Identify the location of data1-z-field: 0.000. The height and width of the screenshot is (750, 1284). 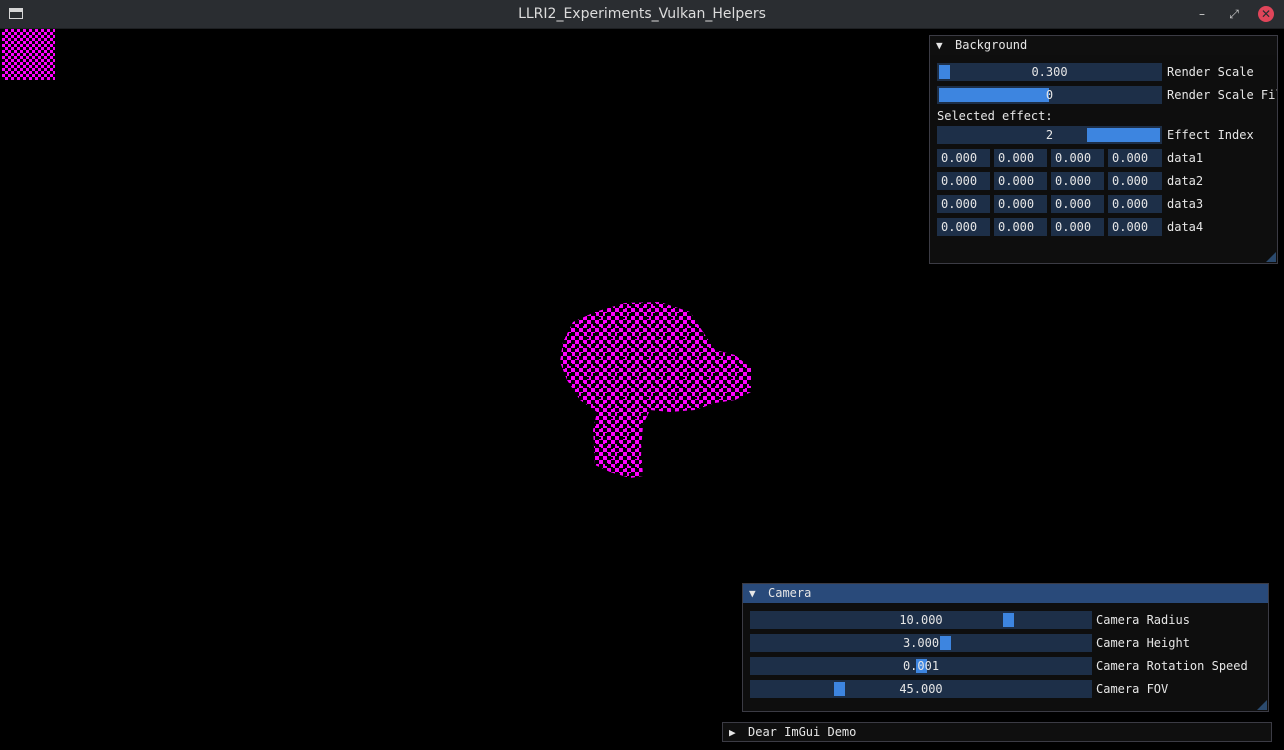
(1077, 158).